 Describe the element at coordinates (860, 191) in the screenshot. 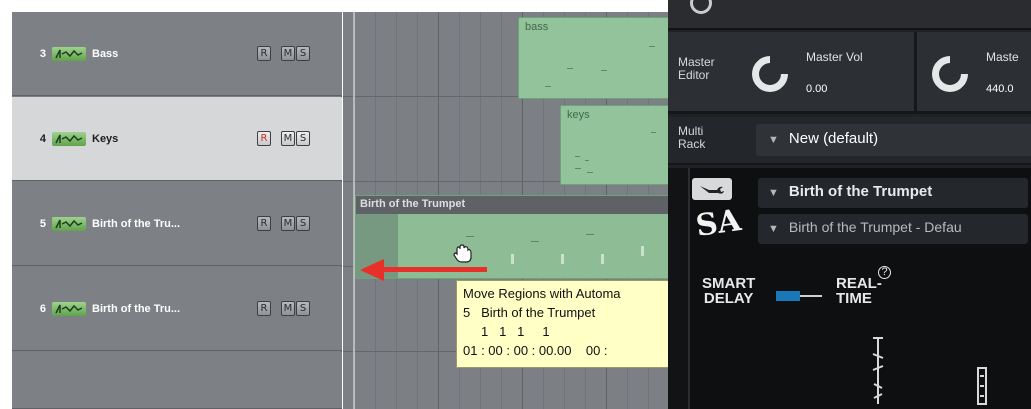

I see `instrument-name: Birth of the Trumpet` at that location.